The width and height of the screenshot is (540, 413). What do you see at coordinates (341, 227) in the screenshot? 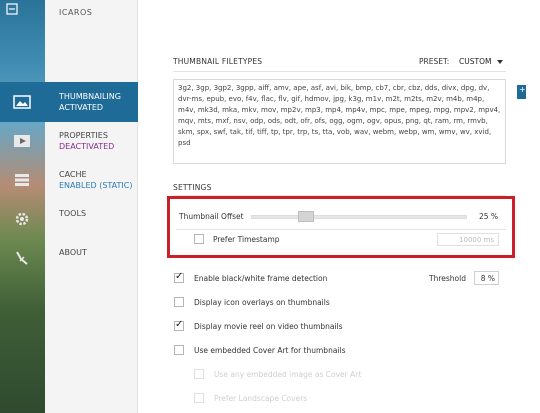
I see `highlight-box` at bounding box center [341, 227].